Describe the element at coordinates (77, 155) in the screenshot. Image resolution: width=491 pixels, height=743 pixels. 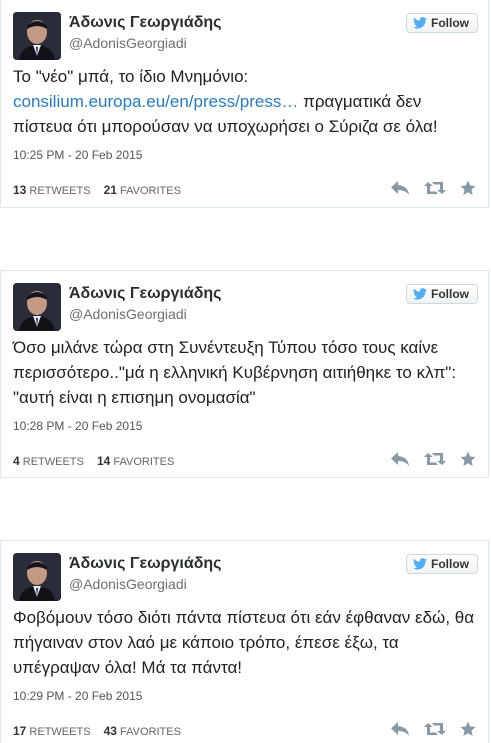
I see `tweet-timestamp: 10:25 PM - 20 Feb 2015` at that location.